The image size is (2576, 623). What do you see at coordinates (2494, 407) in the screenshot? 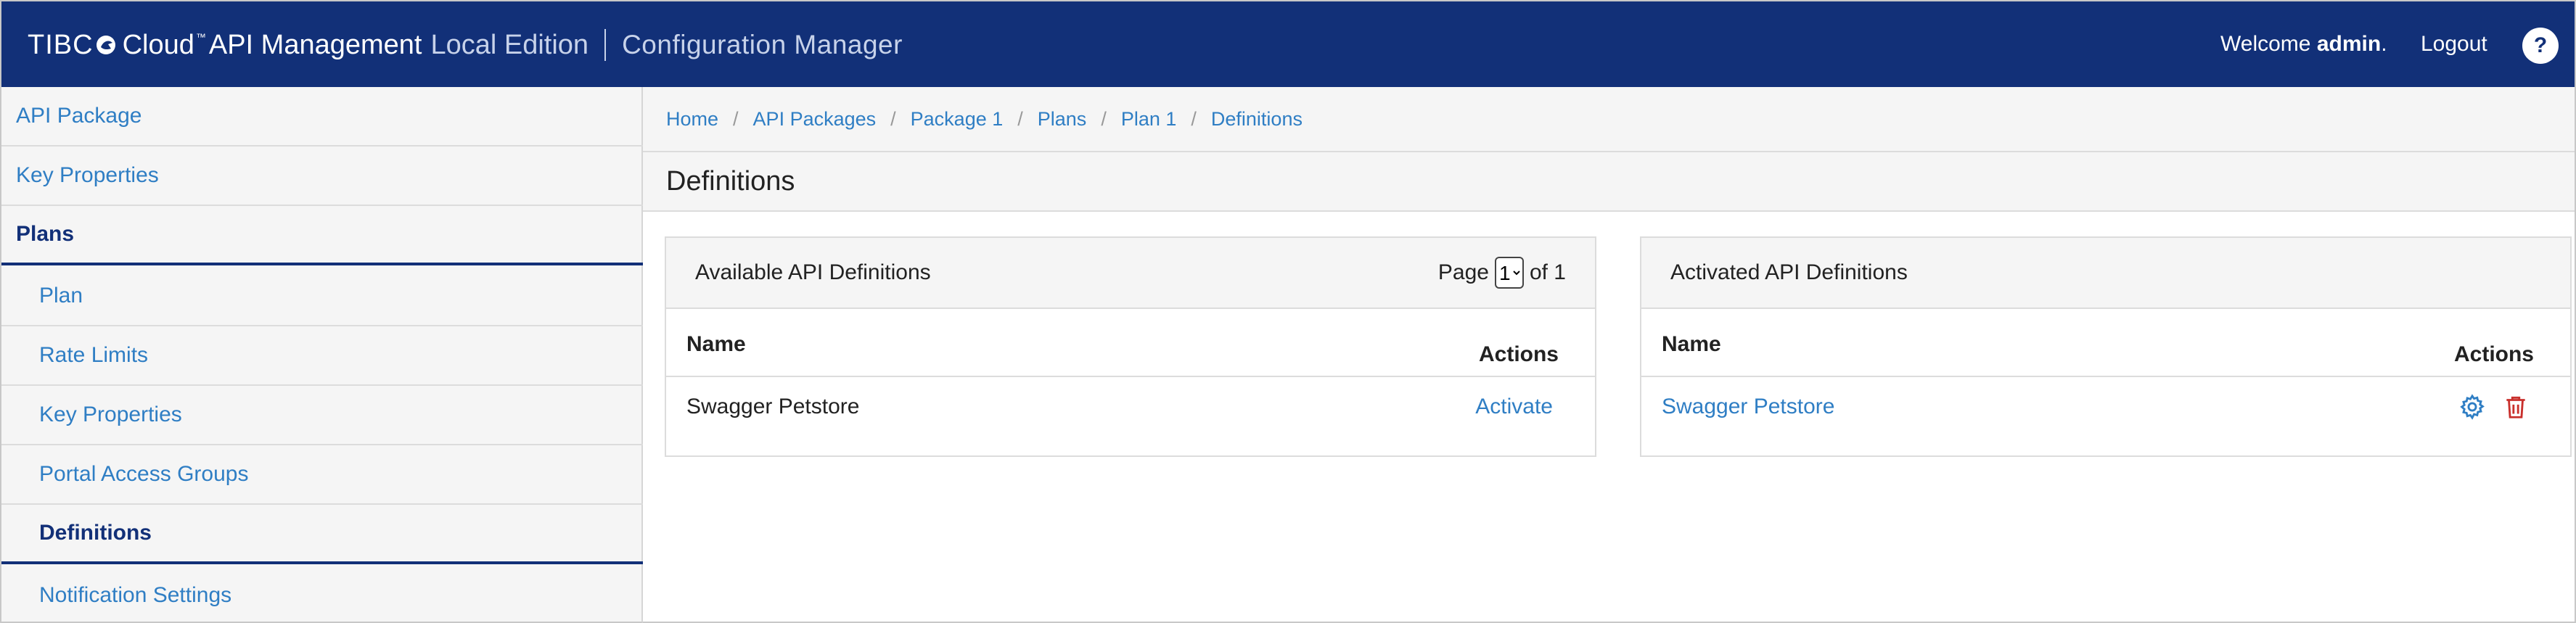
I see `row-actions` at bounding box center [2494, 407].